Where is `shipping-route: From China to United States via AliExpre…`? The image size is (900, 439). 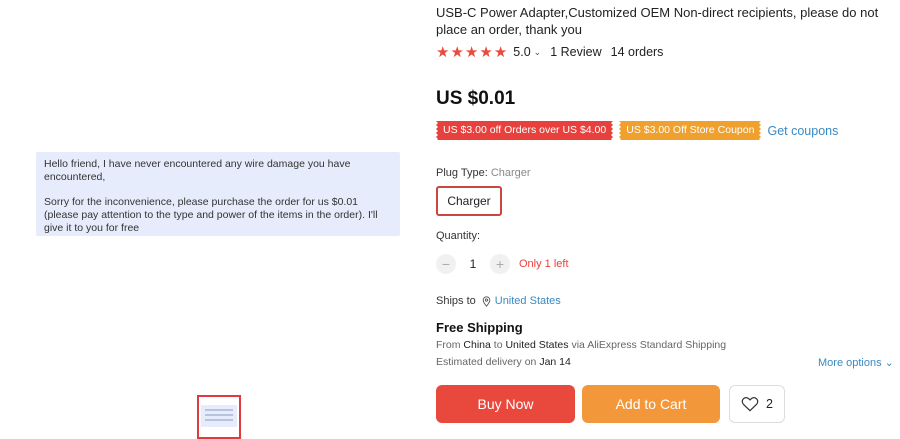
shipping-route: From China to United States via AliExpre… is located at coordinates (581, 345).